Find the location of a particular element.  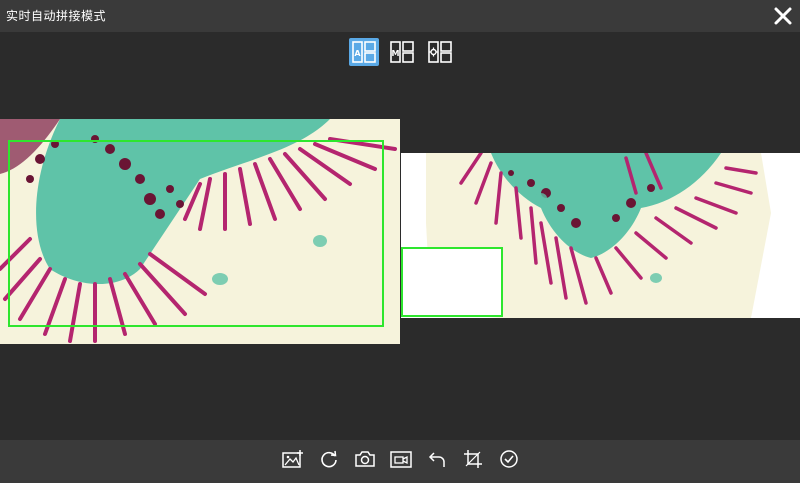

crop-icon is located at coordinates (472, 458).